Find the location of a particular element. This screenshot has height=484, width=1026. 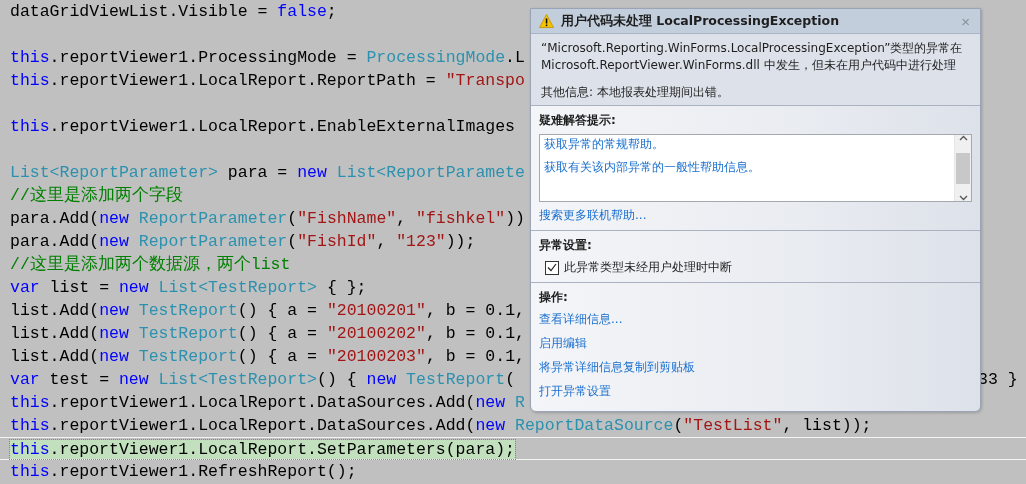

code-line: this.reportViewer1.LocalReport.DataSources.Add(new R is located at coordinates (267, 402).